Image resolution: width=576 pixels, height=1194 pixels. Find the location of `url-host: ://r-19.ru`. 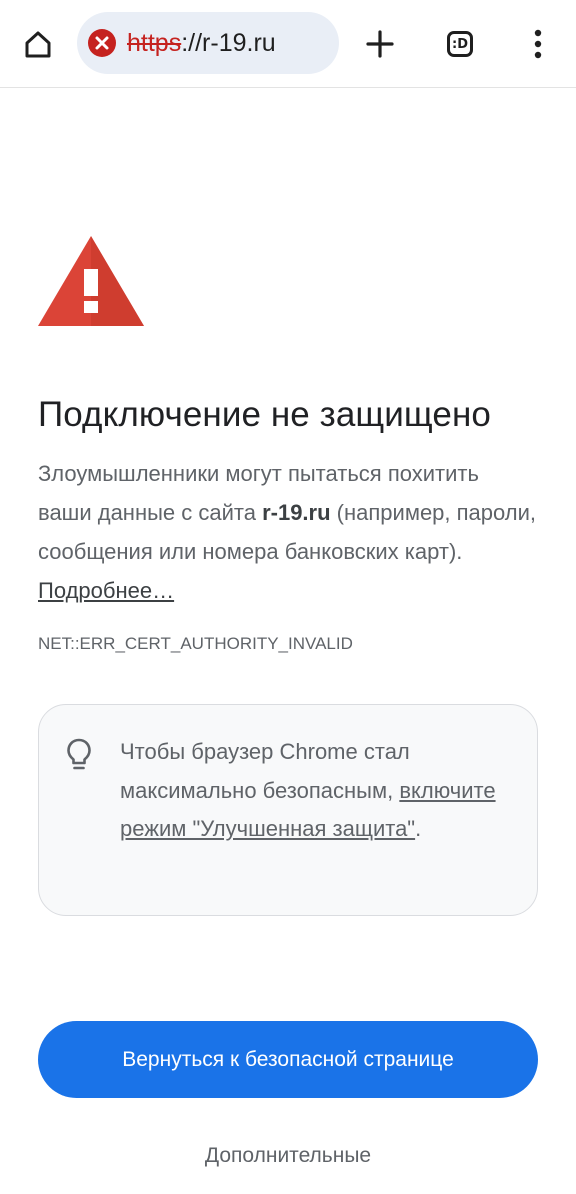

url-host: ://r-19.ru is located at coordinates (228, 43).